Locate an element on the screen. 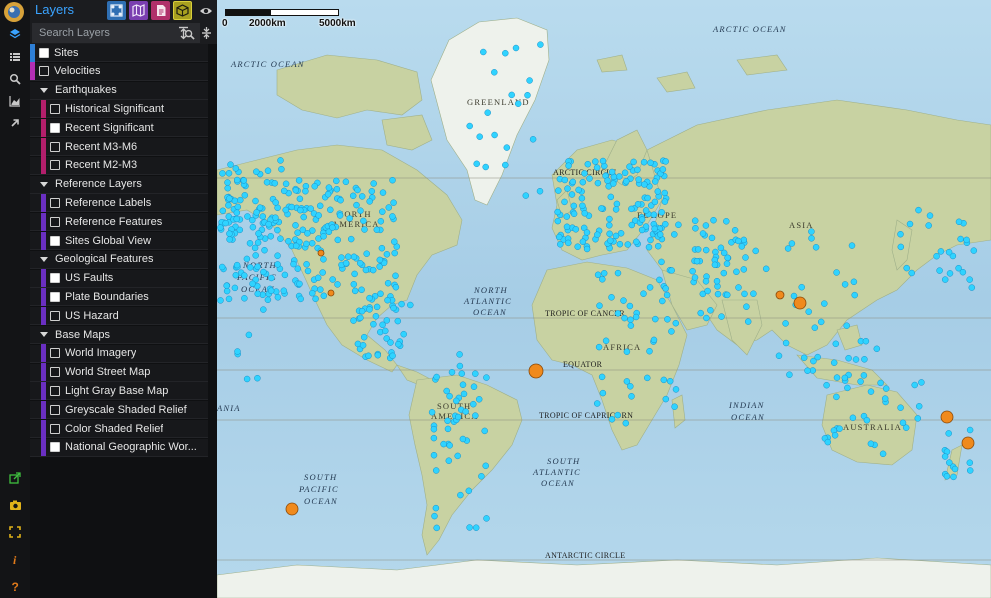 Image resolution: width=991 pixels, height=598 pixels. help-icon: ? is located at coordinates (15, 586).